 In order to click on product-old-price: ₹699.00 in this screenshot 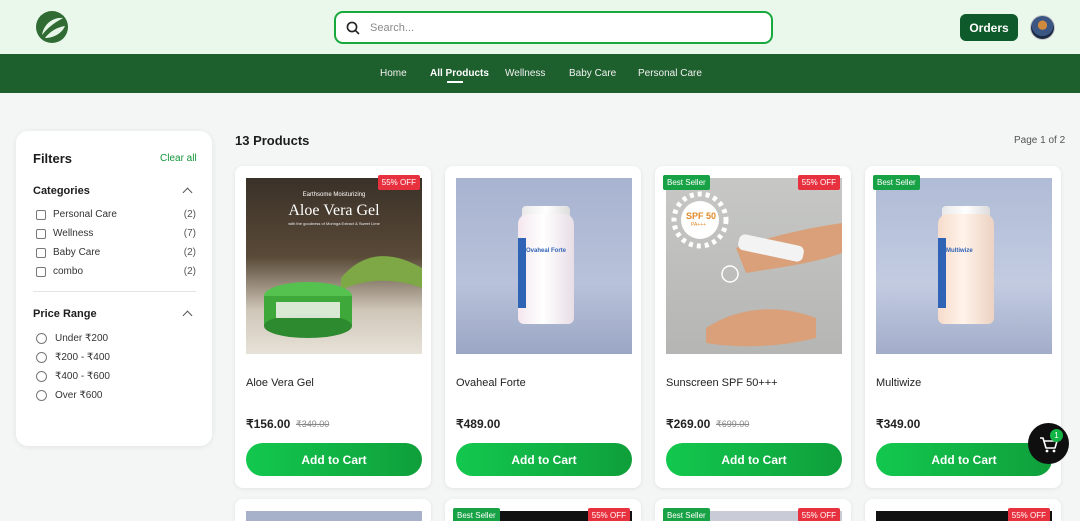, I will do `click(733, 424)`.